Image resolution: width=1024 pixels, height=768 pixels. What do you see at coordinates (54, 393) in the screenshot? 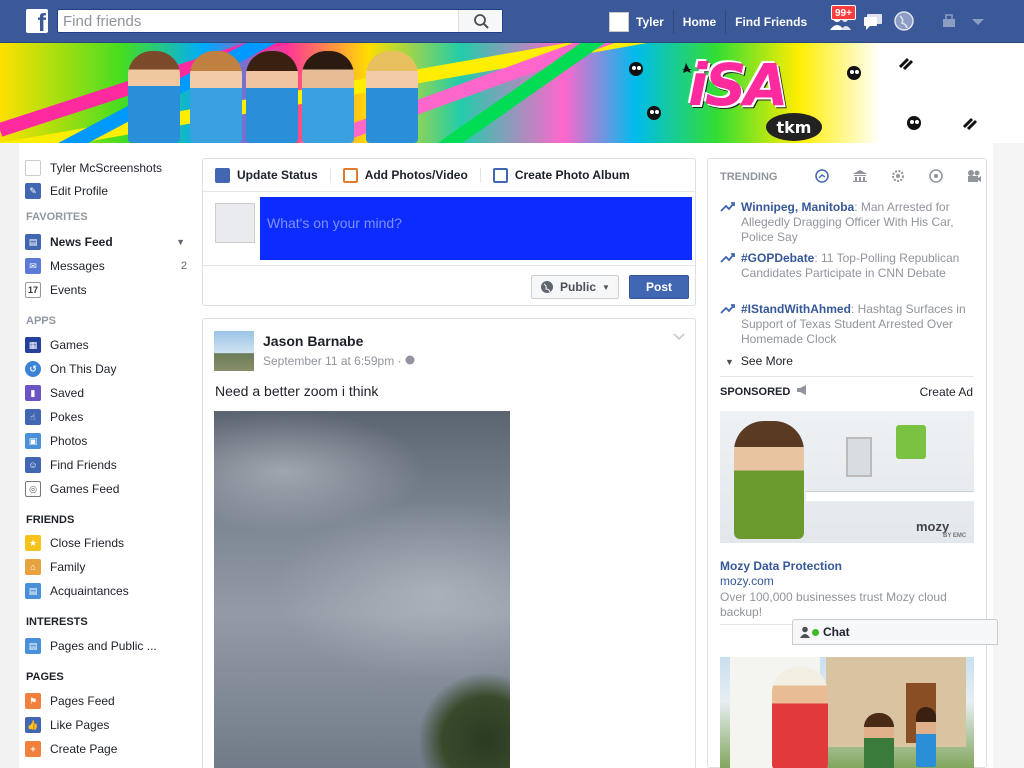
I see `sidebar-item-saved: ▮ Saved` at bounding box center [54, 393].